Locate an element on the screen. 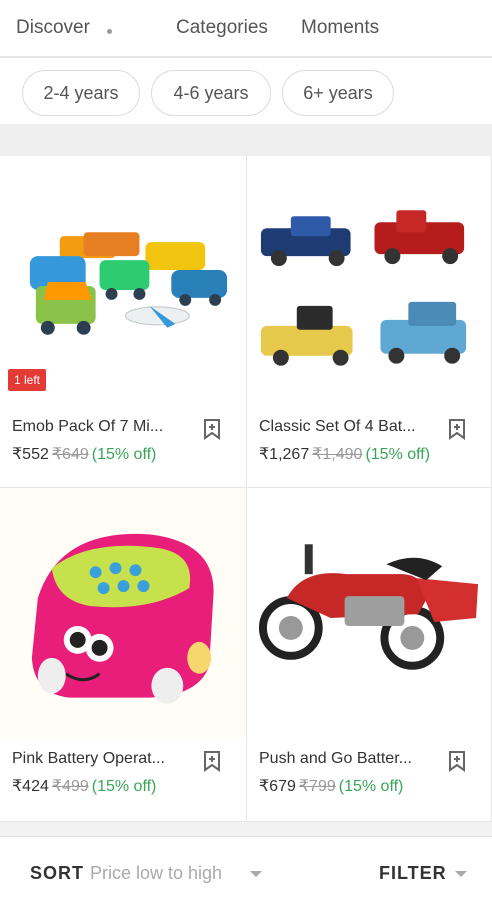  stock-badge: 1 left is located at coordinates (27, 380).